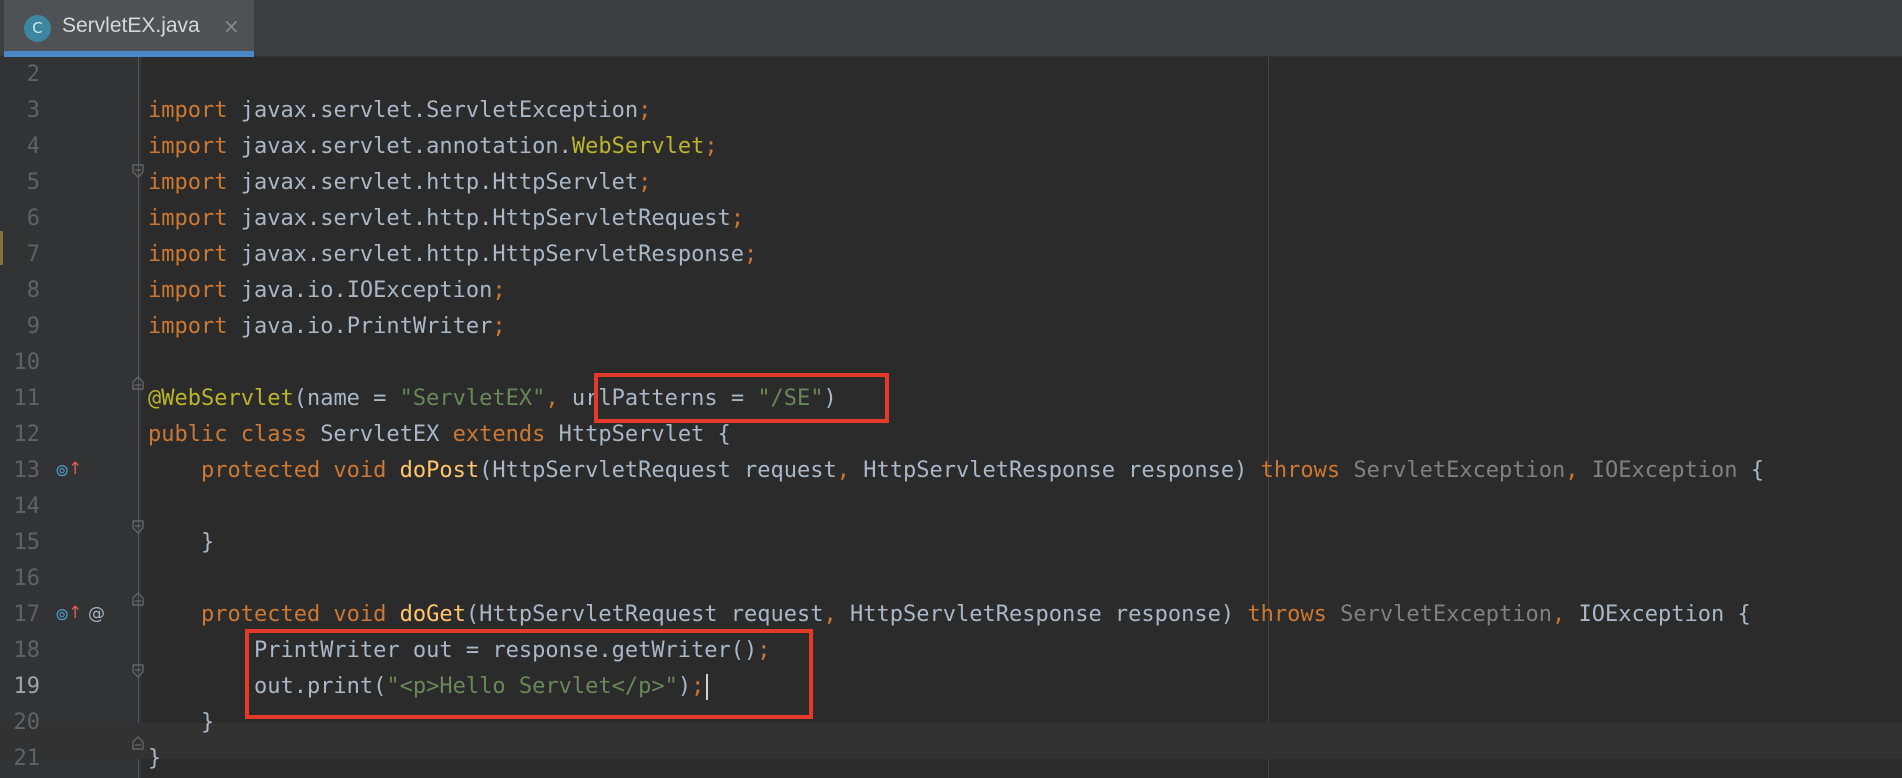 This screenshot has width=1902, height=778. Describe the element at coordinates (951, 363) in the screenshot. I see `code-line: 10` at that location.